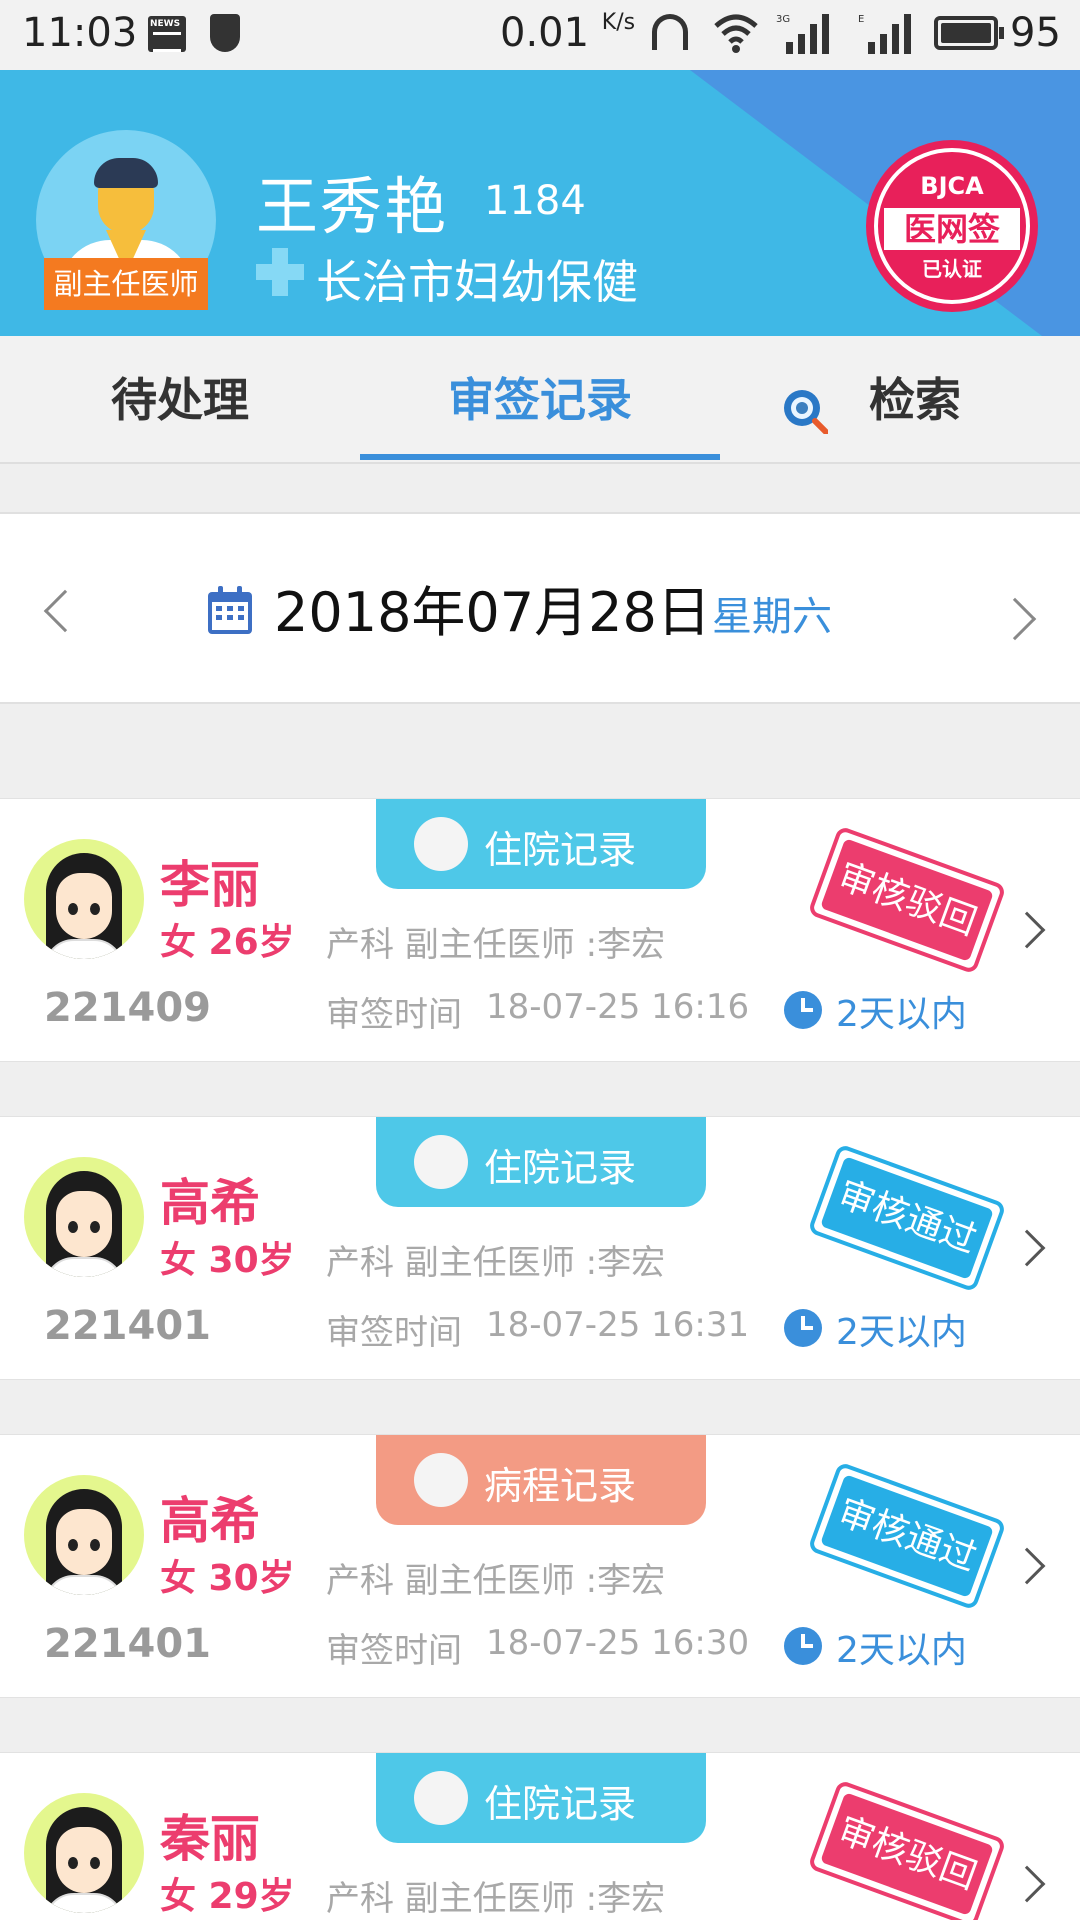  Describe the element at coordinates (736, 33) in the screenshot. I see `wifi-icon` at that location.